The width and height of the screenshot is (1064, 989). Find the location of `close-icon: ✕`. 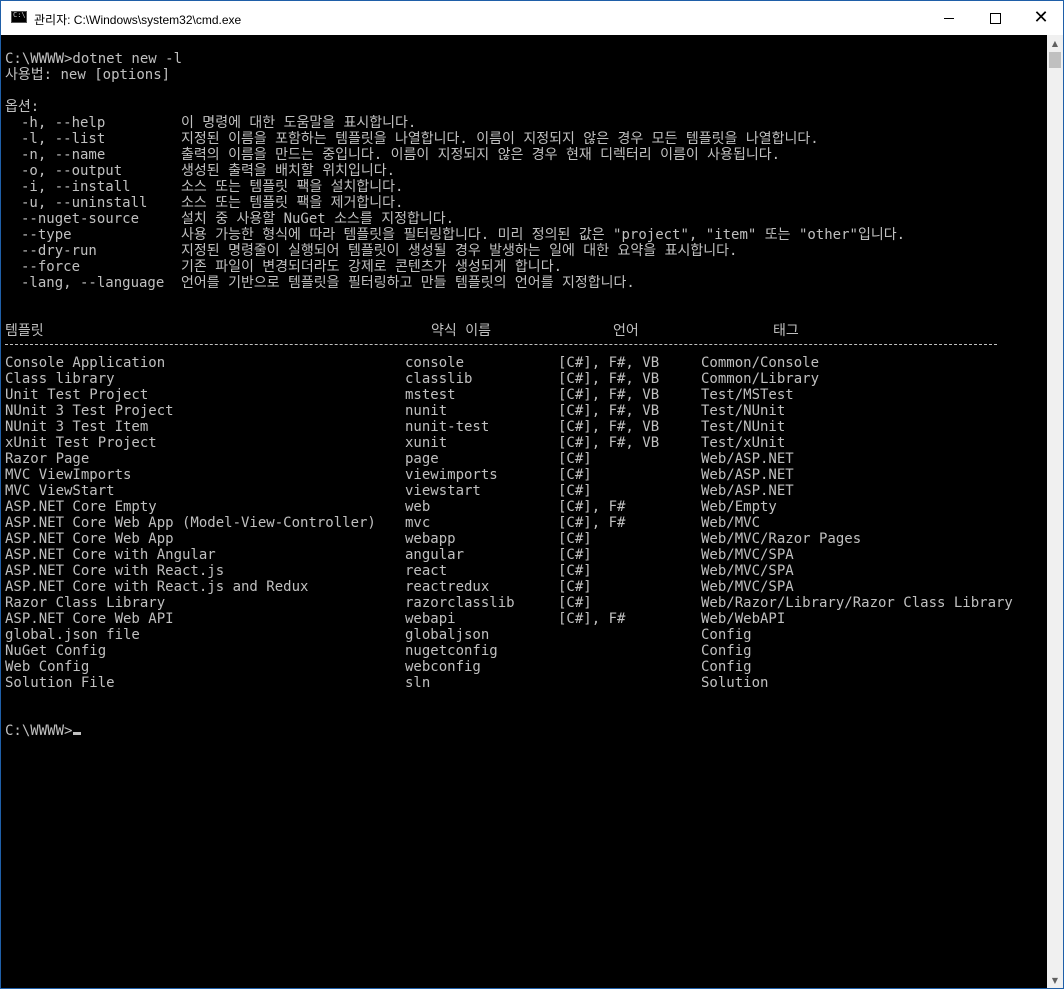

close-icon: ✕ is located at coordinates (1041, 17).